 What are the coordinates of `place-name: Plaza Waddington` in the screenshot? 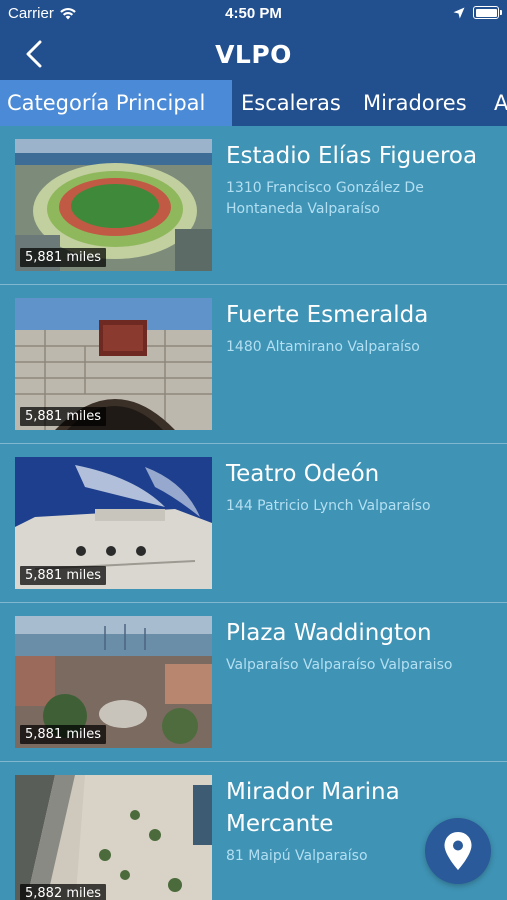 It's located at (329, 633).